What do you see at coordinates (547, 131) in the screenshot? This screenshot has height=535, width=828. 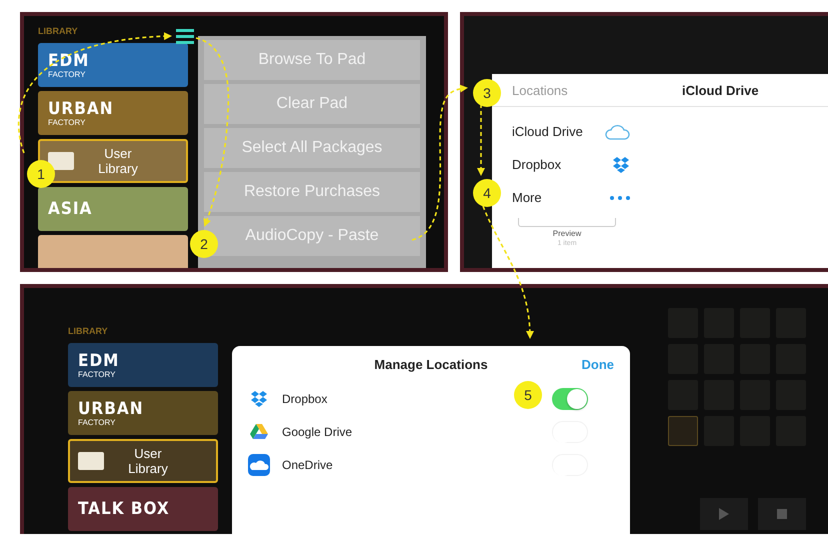 I see `location-name: iCloud Drive` at bounding box center [547, 131].